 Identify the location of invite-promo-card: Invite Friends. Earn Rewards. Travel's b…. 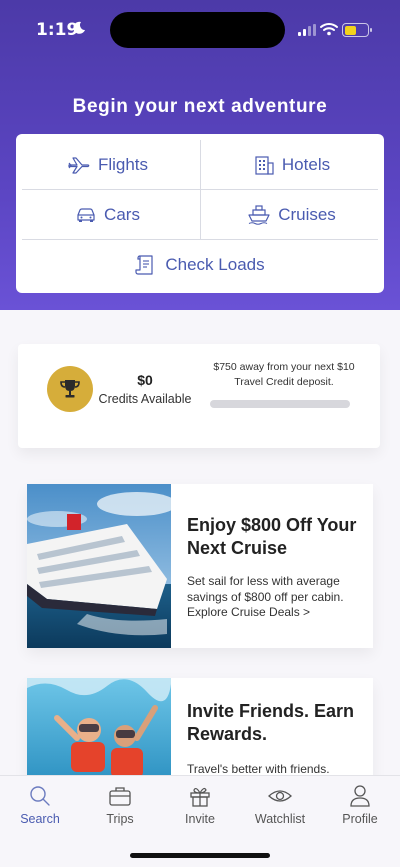
(200, 733).